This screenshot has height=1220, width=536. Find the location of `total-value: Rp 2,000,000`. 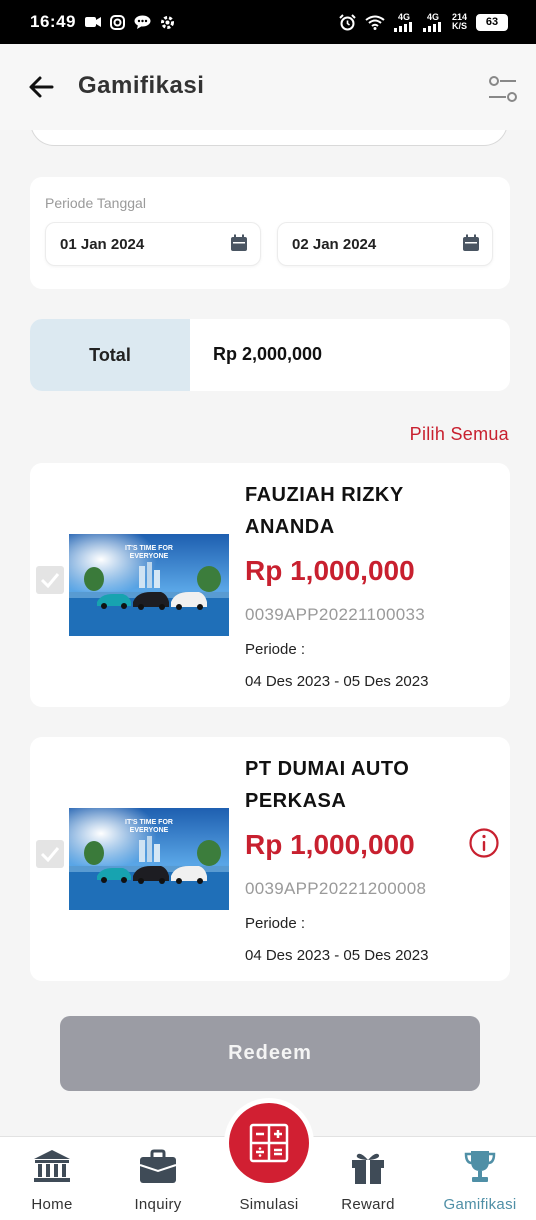

total-value: Rp 2,000,000 is located at coordinates (268, 354).